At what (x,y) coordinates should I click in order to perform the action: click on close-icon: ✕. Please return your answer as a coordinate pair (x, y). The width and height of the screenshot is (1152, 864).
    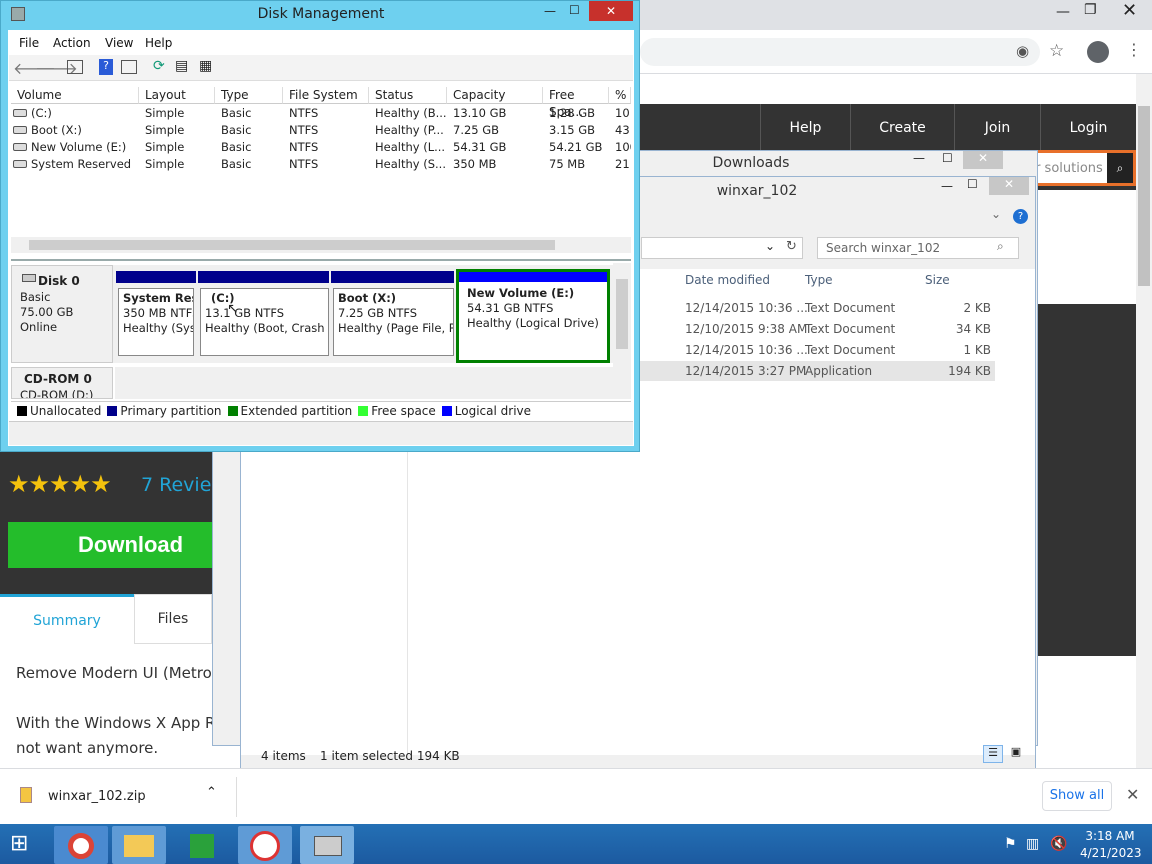
    Looking at the image, I should click on (1129, 10).